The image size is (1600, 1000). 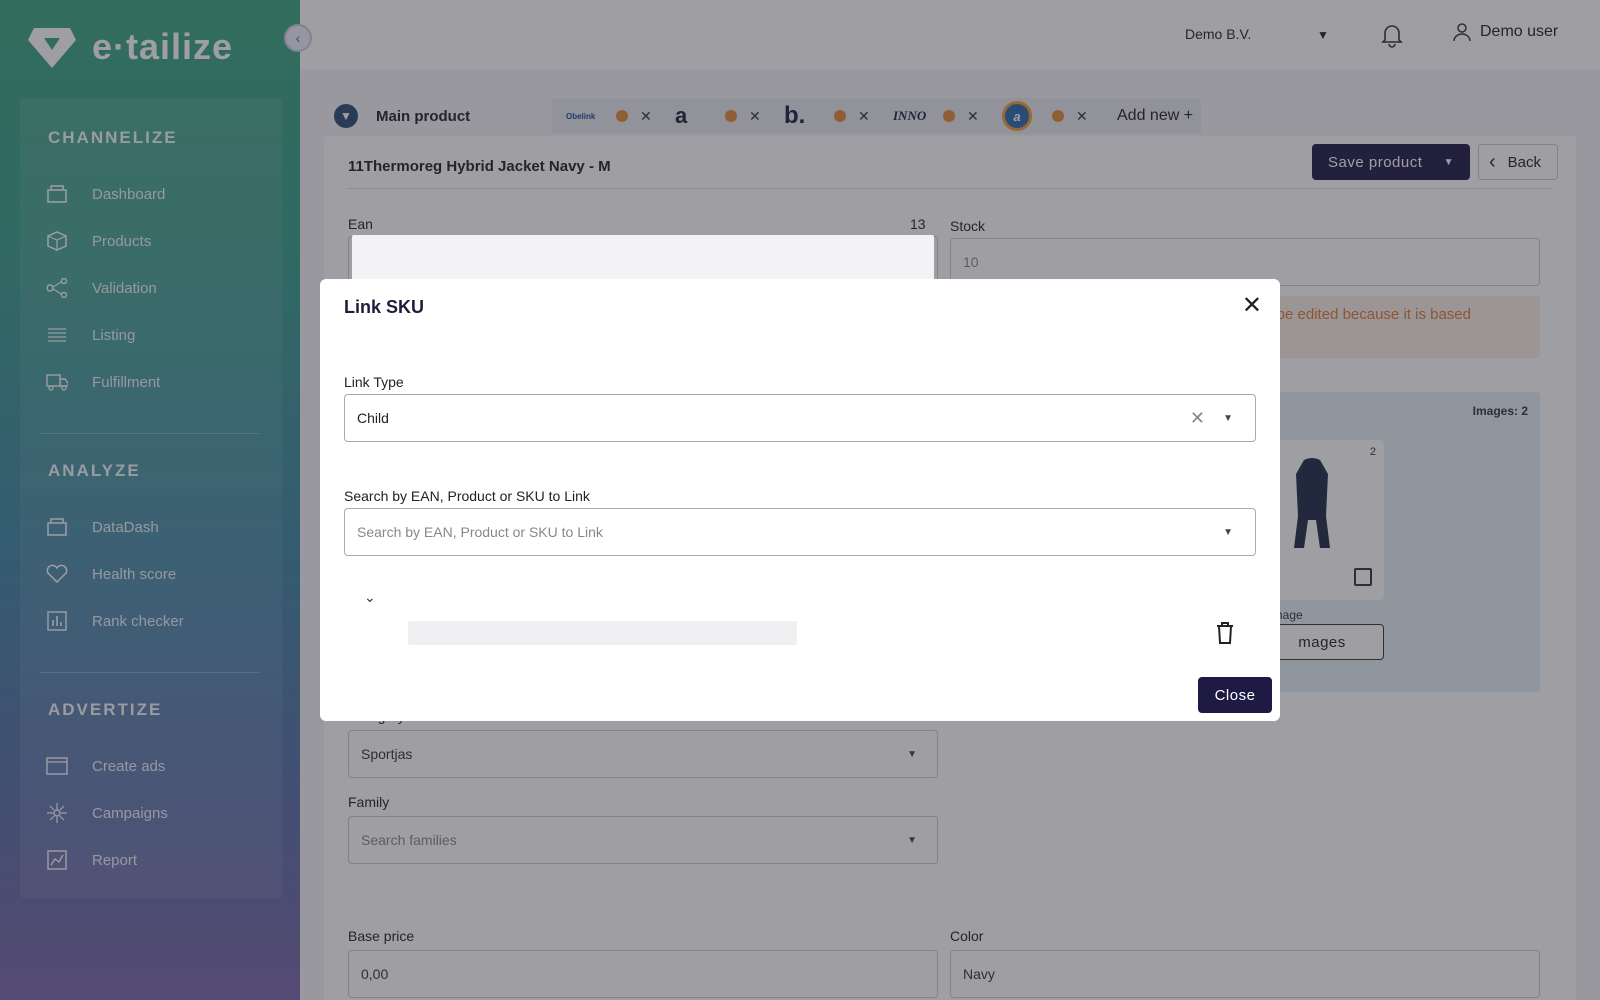 What do you see at coordinates (1252, 305) in the screenshot?
I see `close-icon: ✕` at bounding box center [1252, 305].